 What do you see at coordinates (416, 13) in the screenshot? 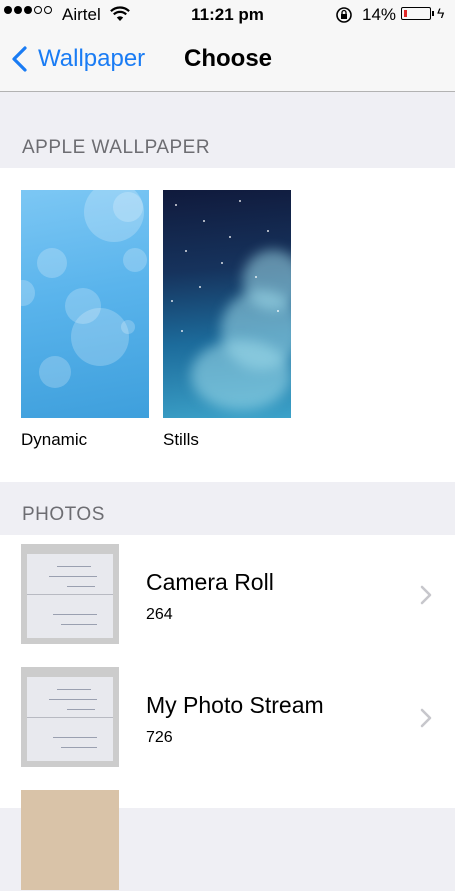
I see `battery-icon` at bounding box center [416, 13].